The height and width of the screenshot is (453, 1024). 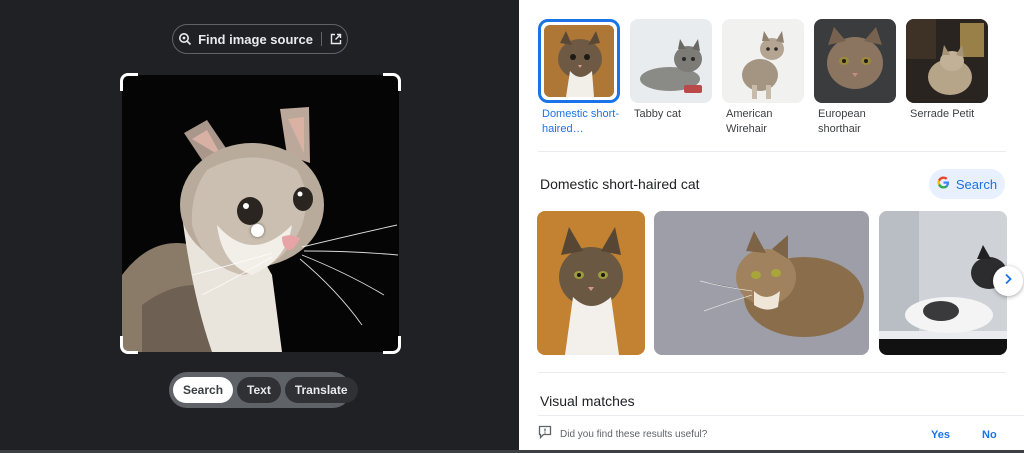 I want to click on crop-handle-bottom-left, so click(x=129, y=345).